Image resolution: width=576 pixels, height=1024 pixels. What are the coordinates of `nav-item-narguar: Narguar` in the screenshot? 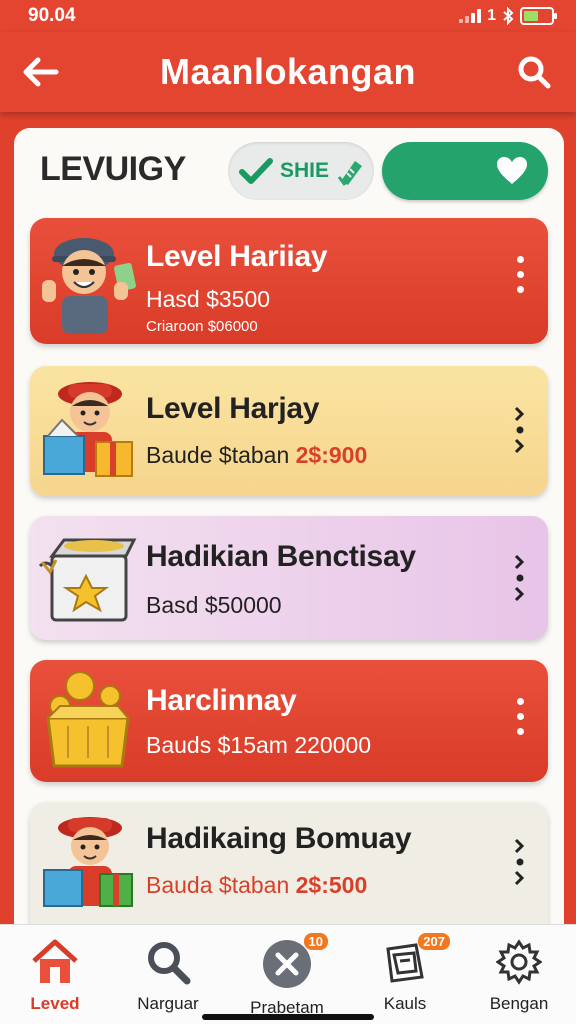 It's located at (168, 976).